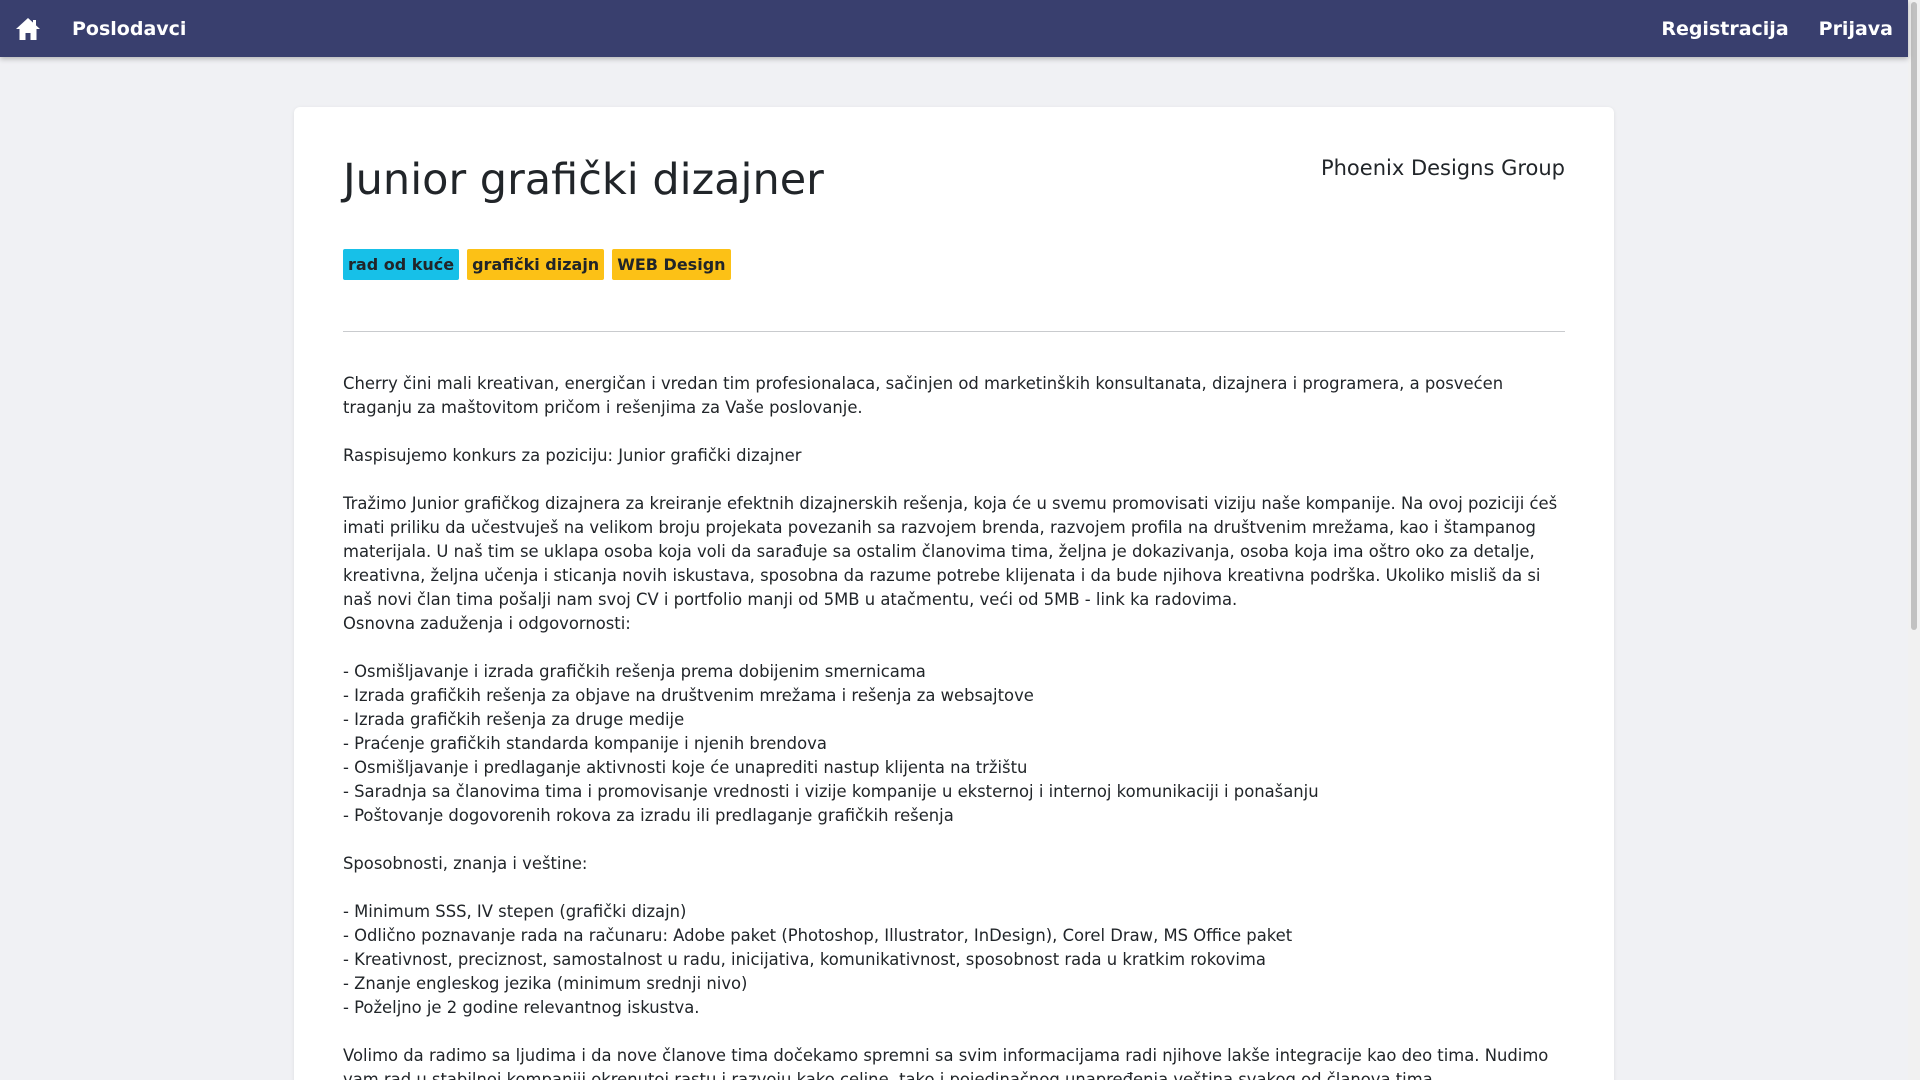 Image resolution: width=1920 pixels, height=1080 pixels. What do you see at coordinates (954, 28) in the screenshot?
I see `top-navbar: Poslodavci Registracija Prijava` at bounding box center [954, 28].